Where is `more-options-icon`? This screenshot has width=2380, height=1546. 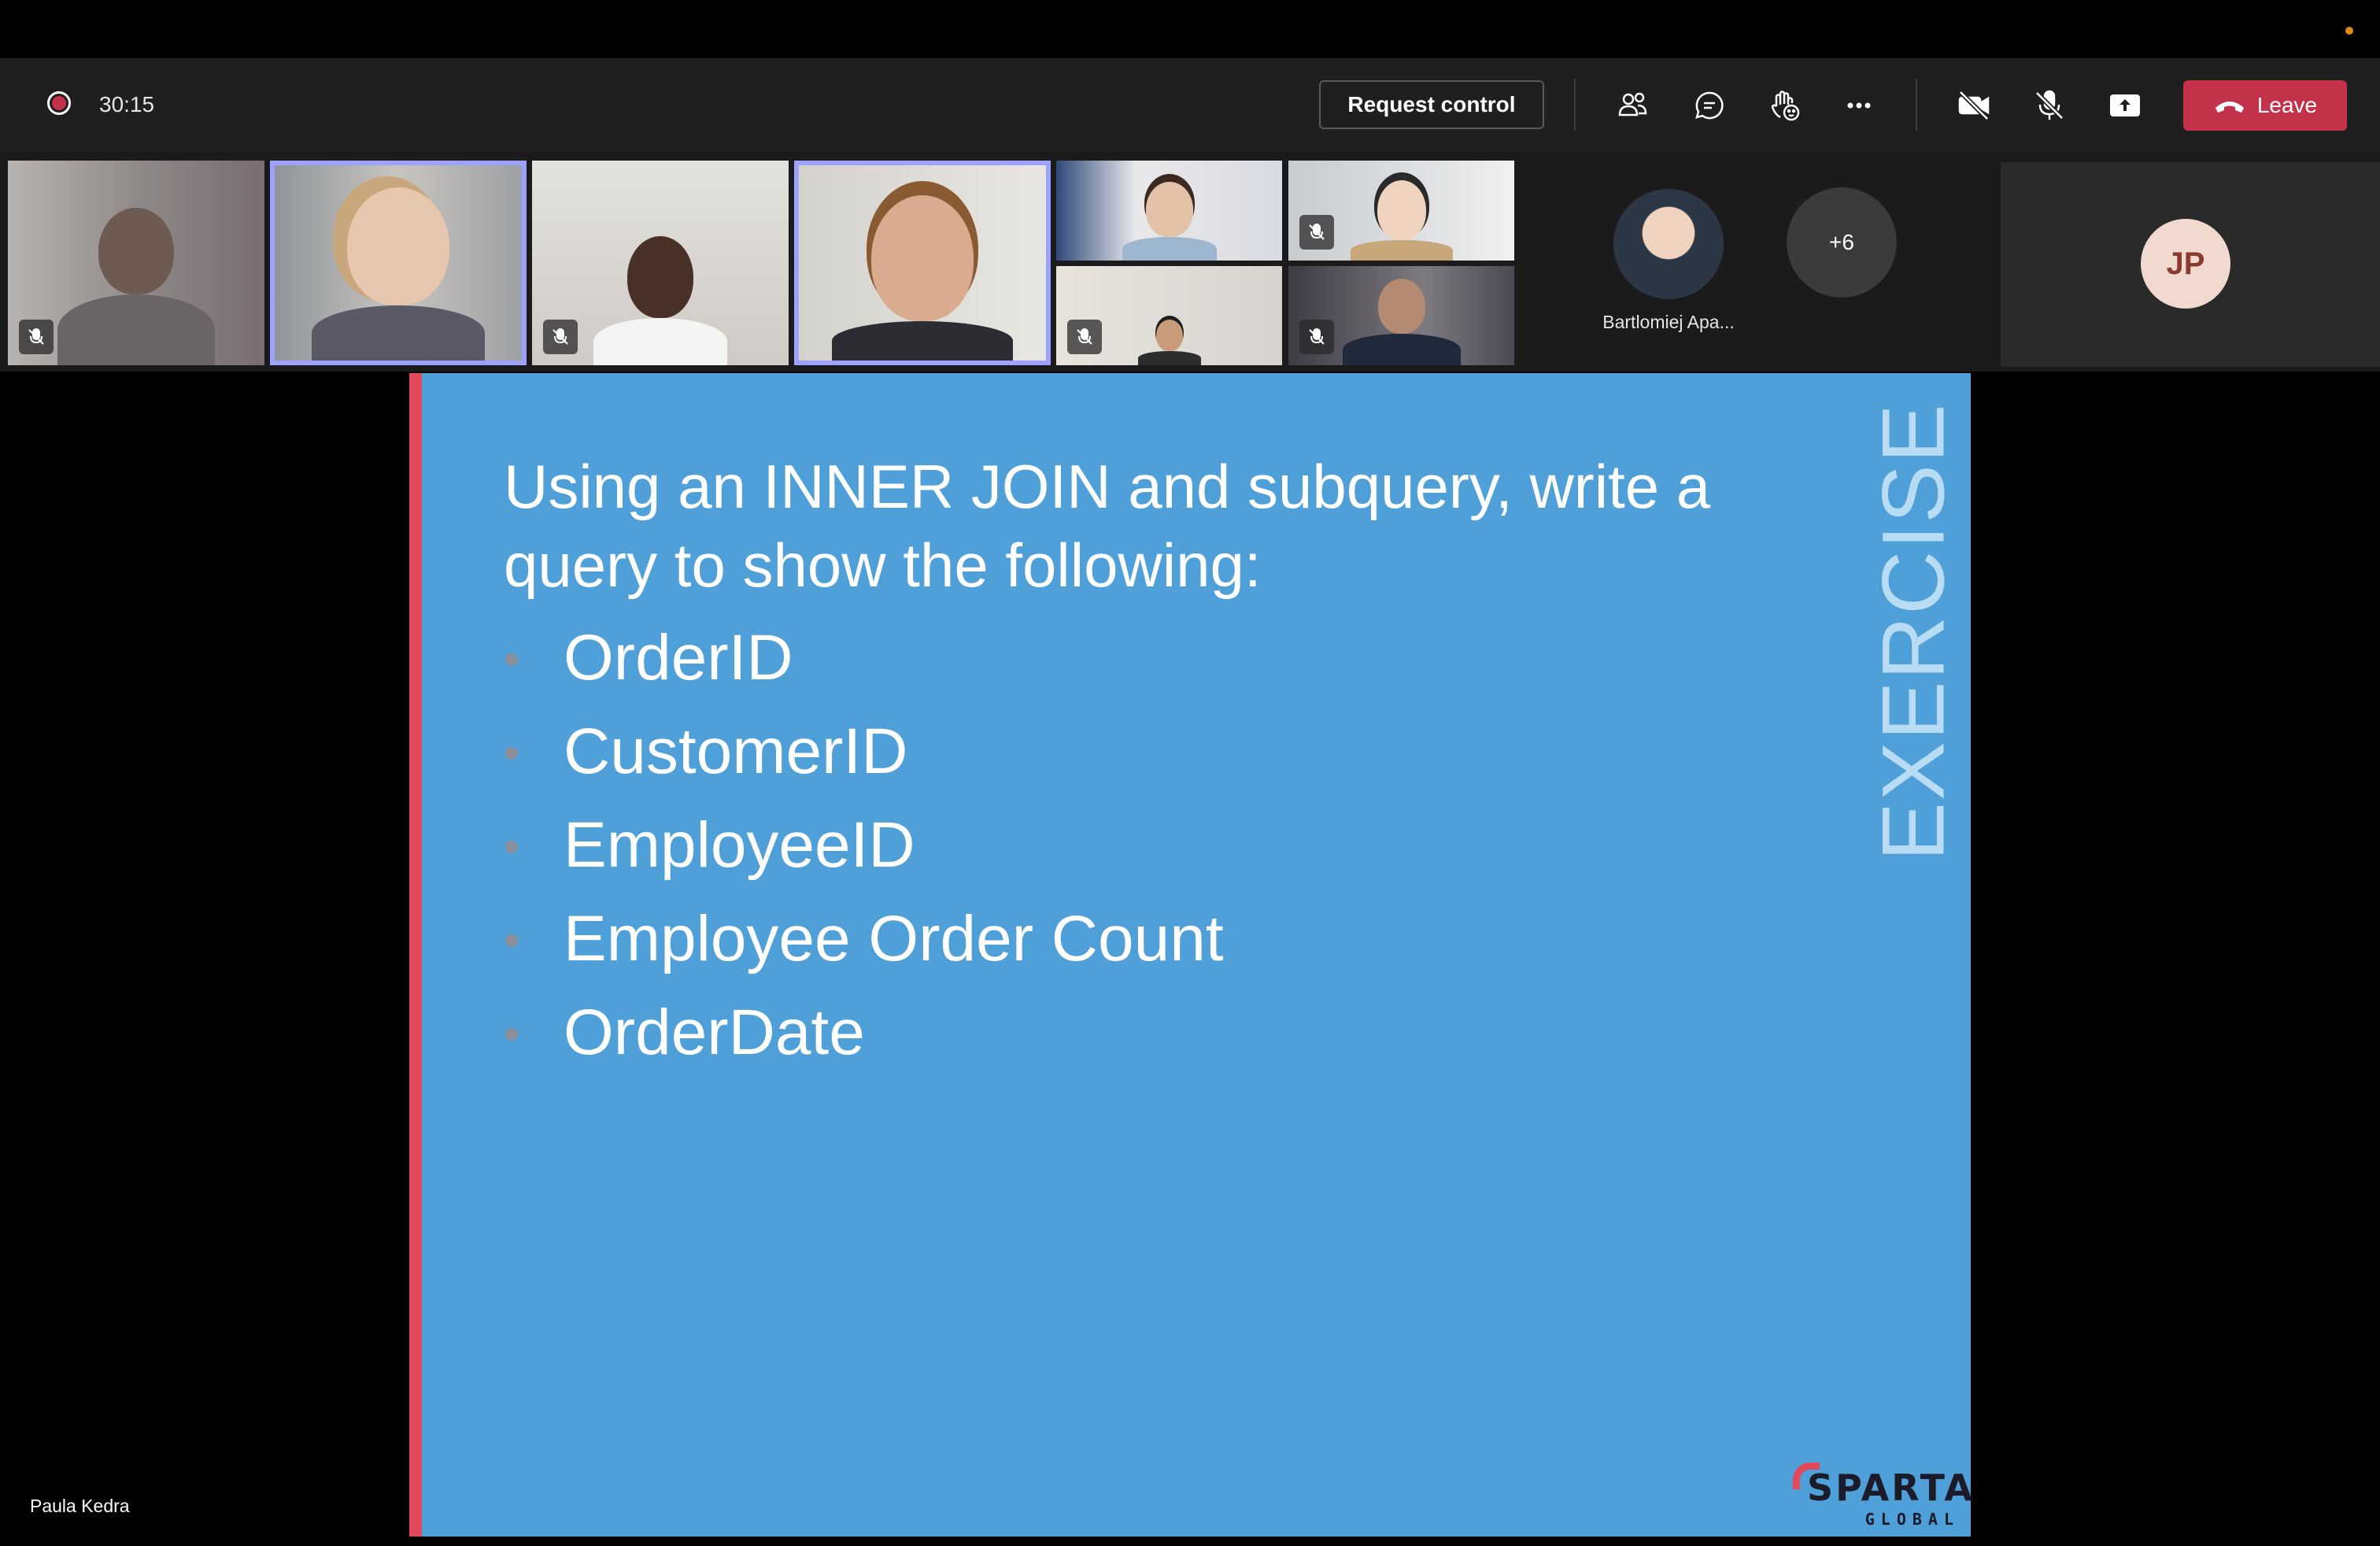 more-options-icon is located at coordinates (1859, 105).